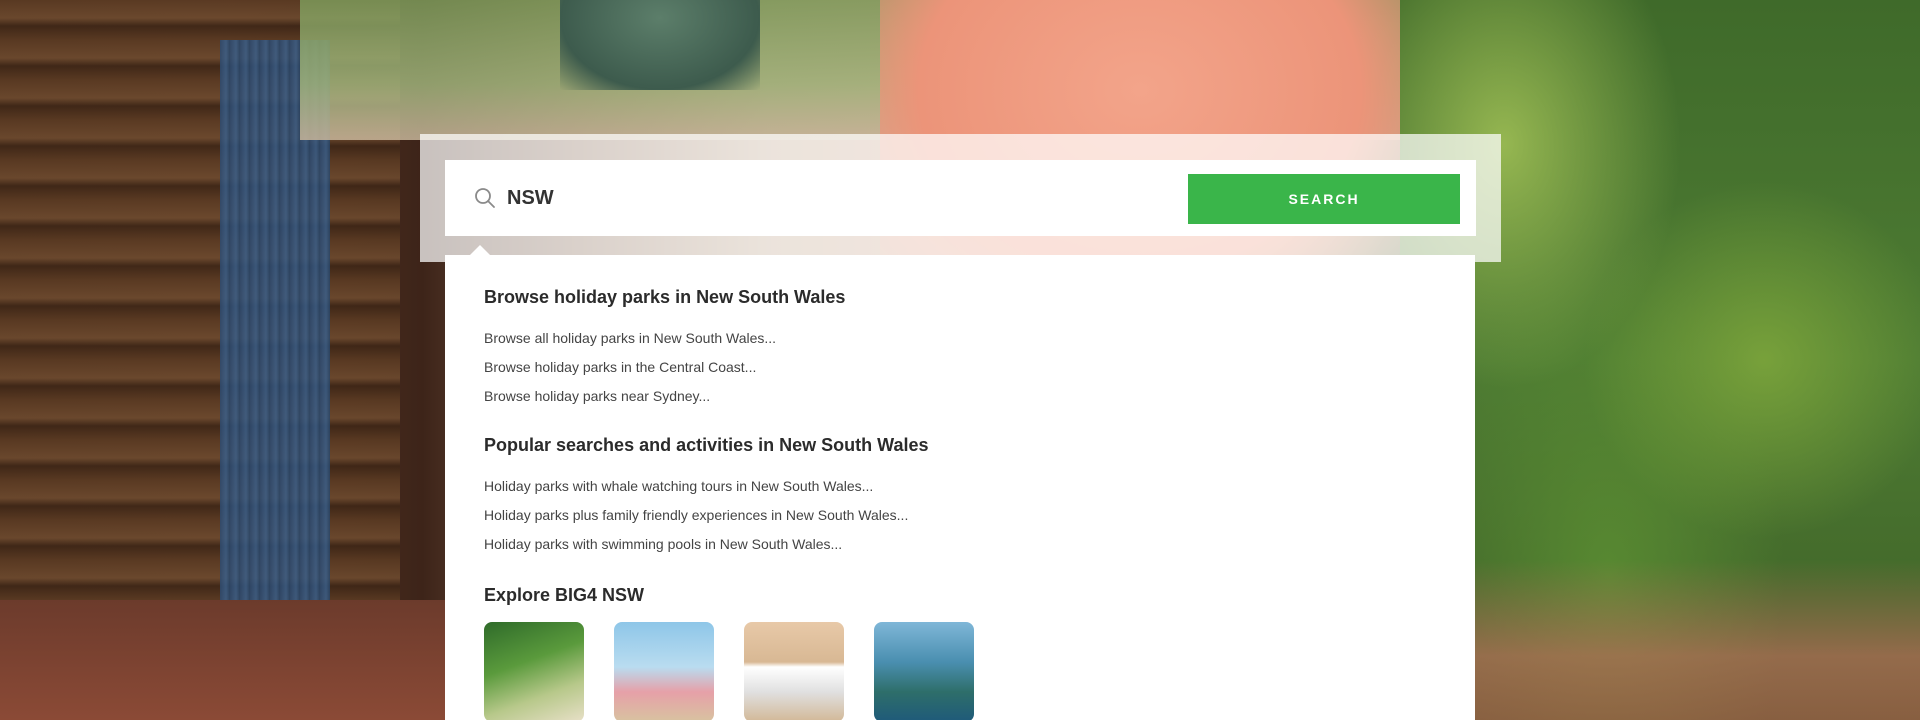 Image resolution: width=1920 pixels, height=720 pixels. What do you see at coordinates (1324, 199) in the screenshot?
I see `search-button: SEARCH` at bounding box center [1324, 199].